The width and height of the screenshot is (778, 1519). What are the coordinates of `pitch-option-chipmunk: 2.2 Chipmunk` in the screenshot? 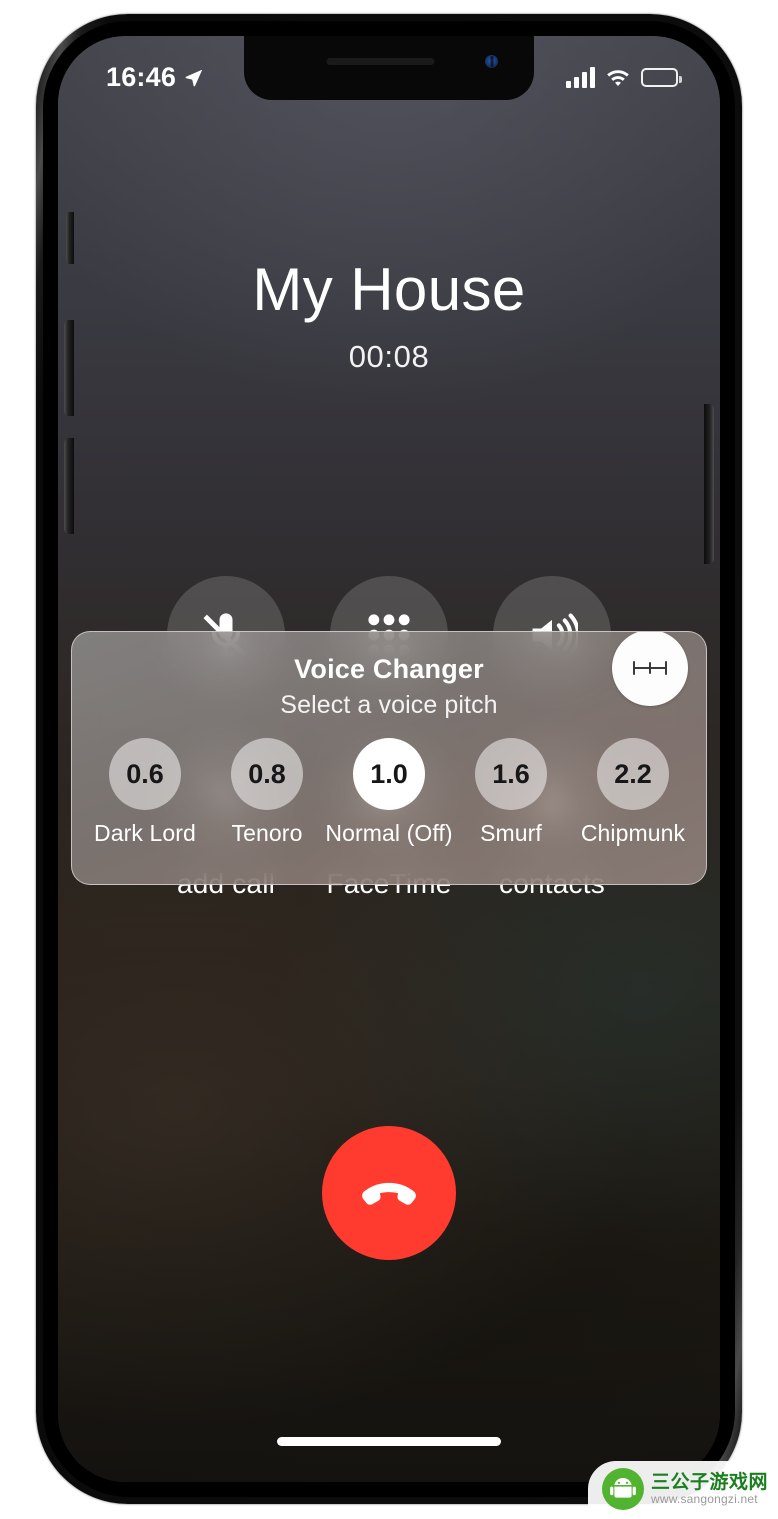 It's located at (633, 792).